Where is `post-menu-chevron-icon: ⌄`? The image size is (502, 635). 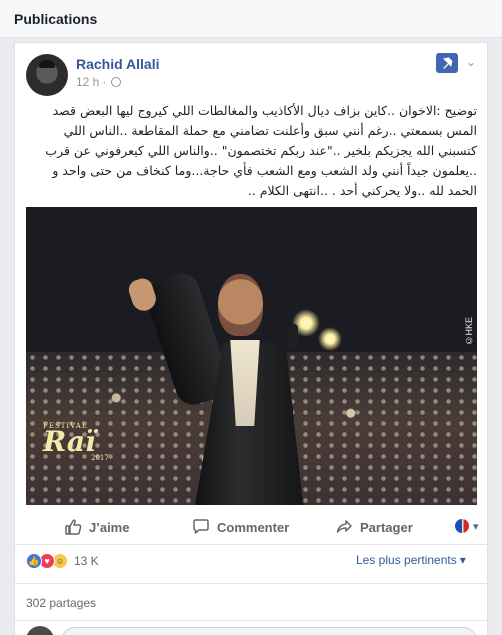
post-menu-chevron-icon: ⌄ is located at coordinates (471, 62).